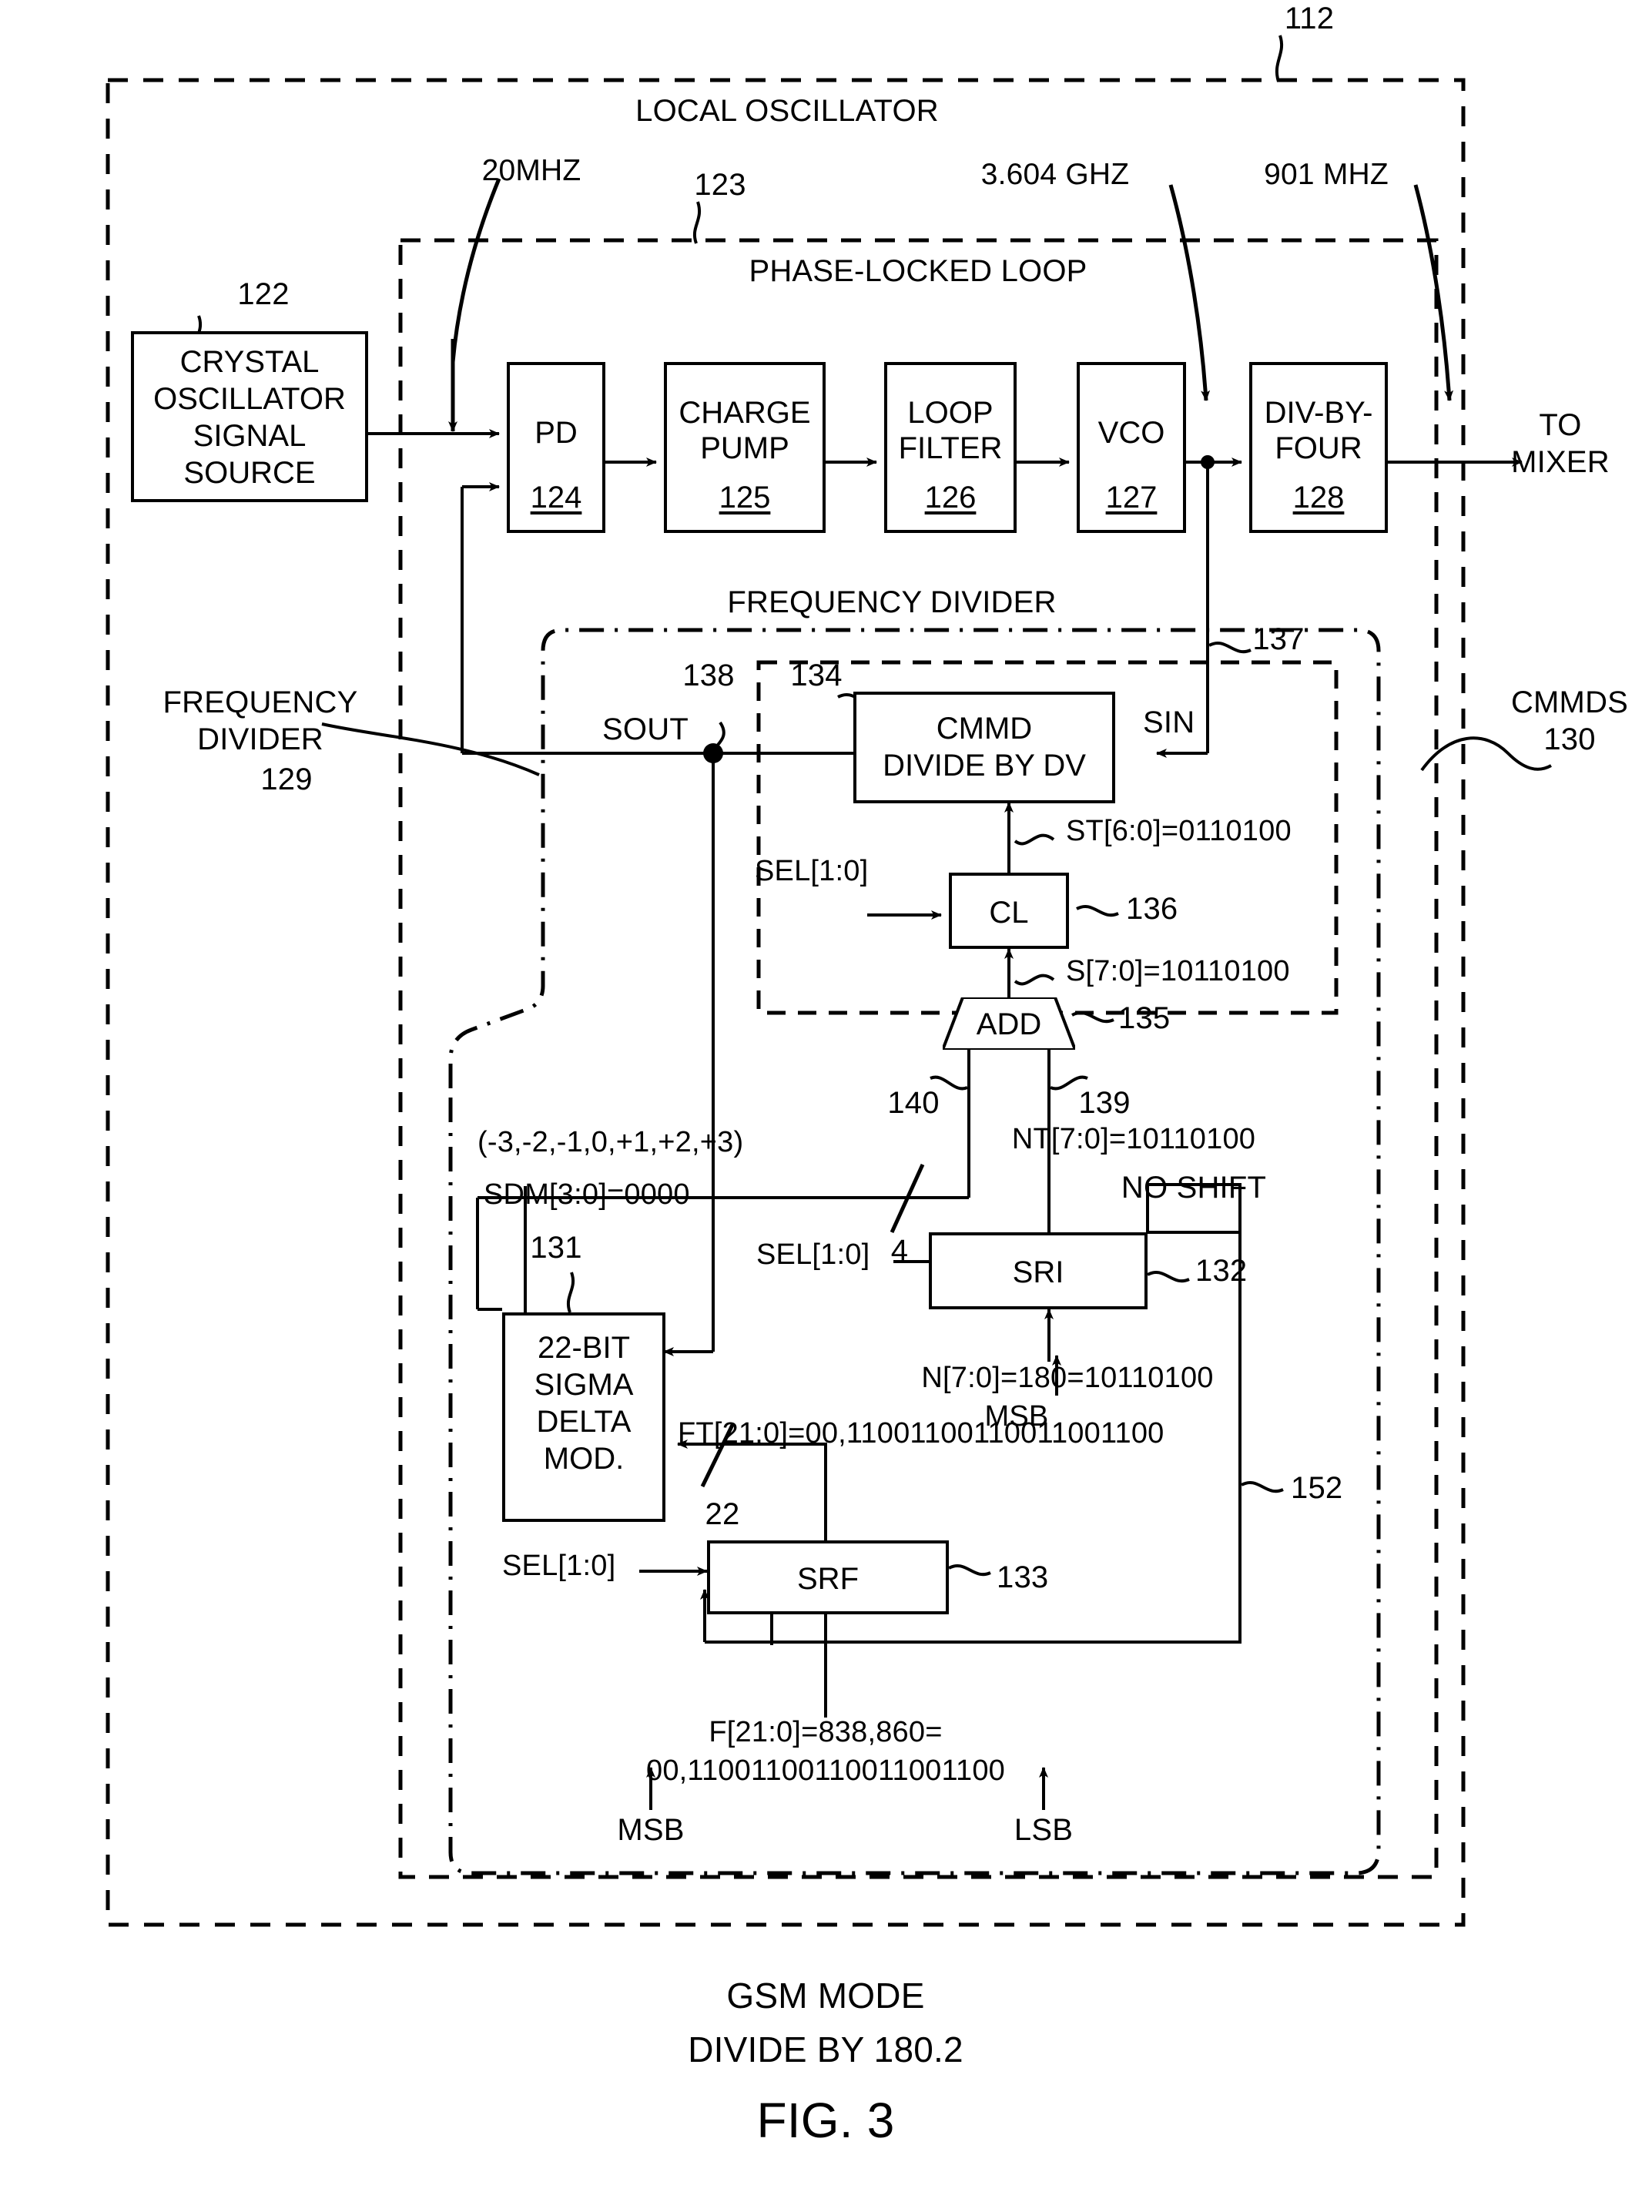 This screenshot has width=1652, height=2212. Describe the element at coordinates (787, 111) in the screenshot. I see `local-oscillator-title: LOCAL OSCILLATOR` at that location.